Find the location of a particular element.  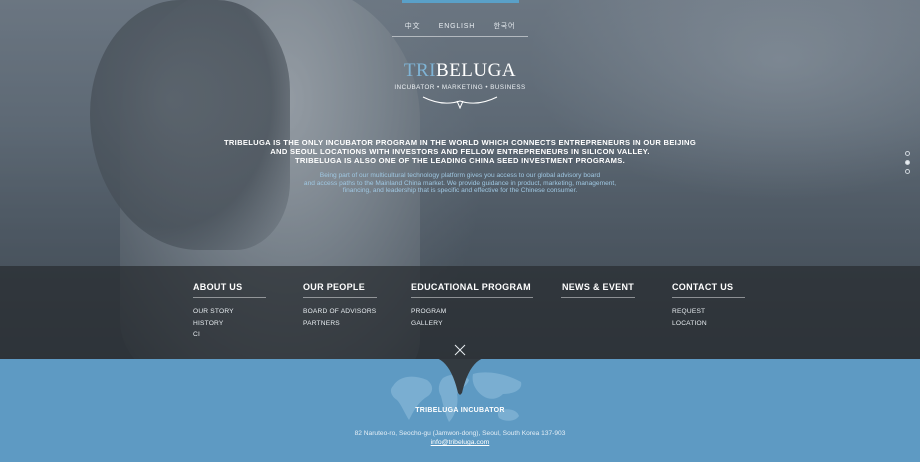

nav-link-board-of-advisors: BOARD OF ADVISORS is located at coordinates (340, 312).